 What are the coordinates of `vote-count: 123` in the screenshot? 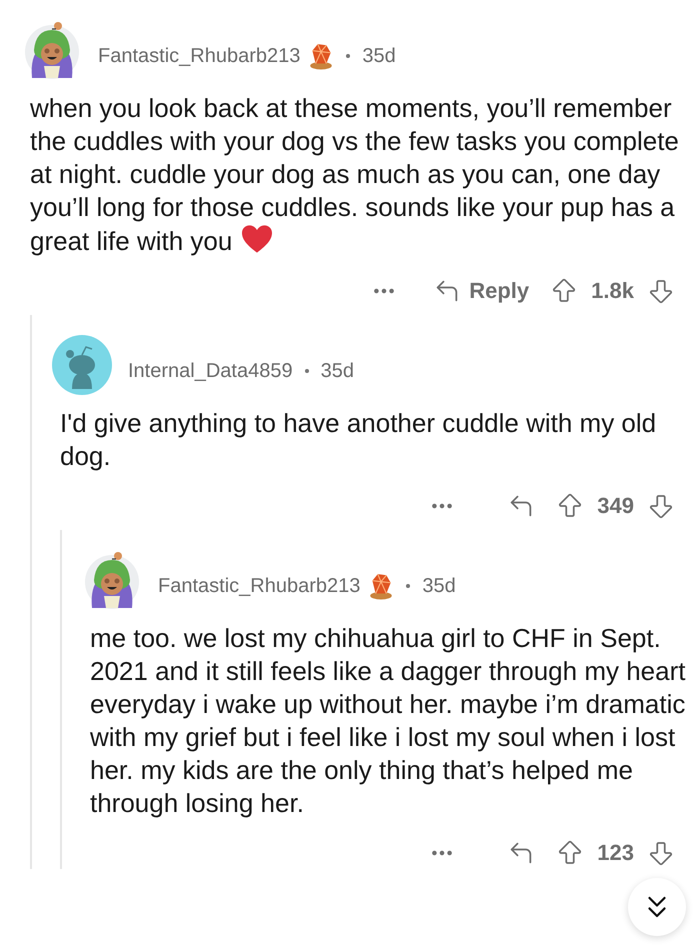 It's located at (615, 853).